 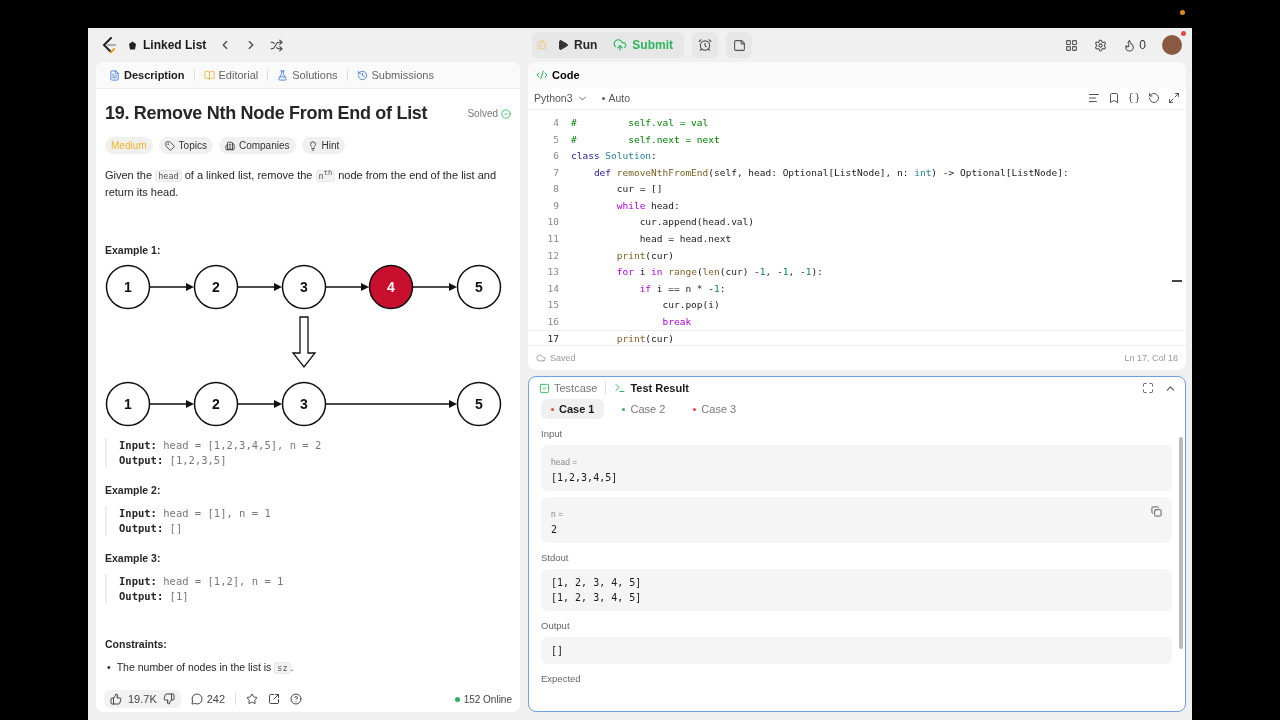 What do you see at coordinates (1101, 45) in the screenshot?
I see `settings-icon` at bounding box center [1101, 45].